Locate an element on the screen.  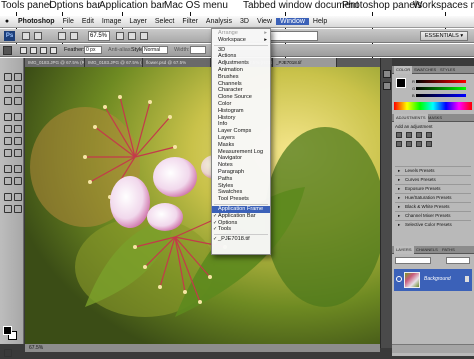
tab-styles: STYLES is located at coordinates (447, 70).